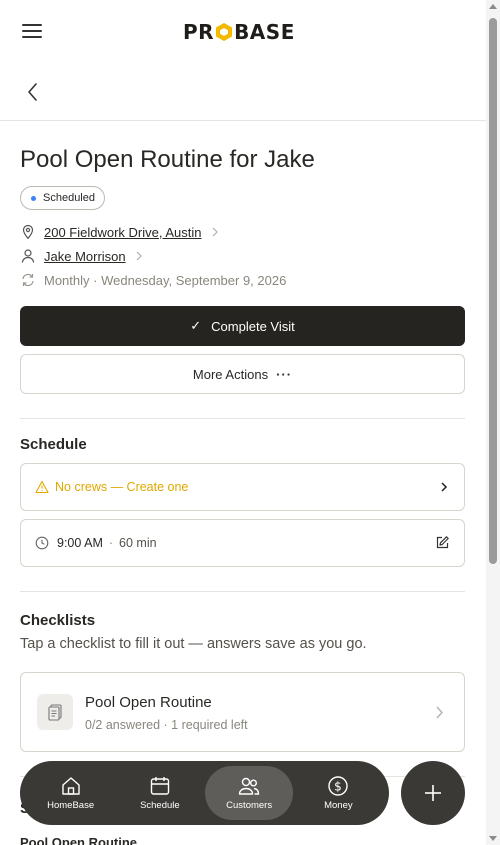 The image size is (500, 845). What do you see at coordinates (242, 487) in the screenshot?
I see `no-crews-card: No crews — Create one` at bounding box center [242, 487].